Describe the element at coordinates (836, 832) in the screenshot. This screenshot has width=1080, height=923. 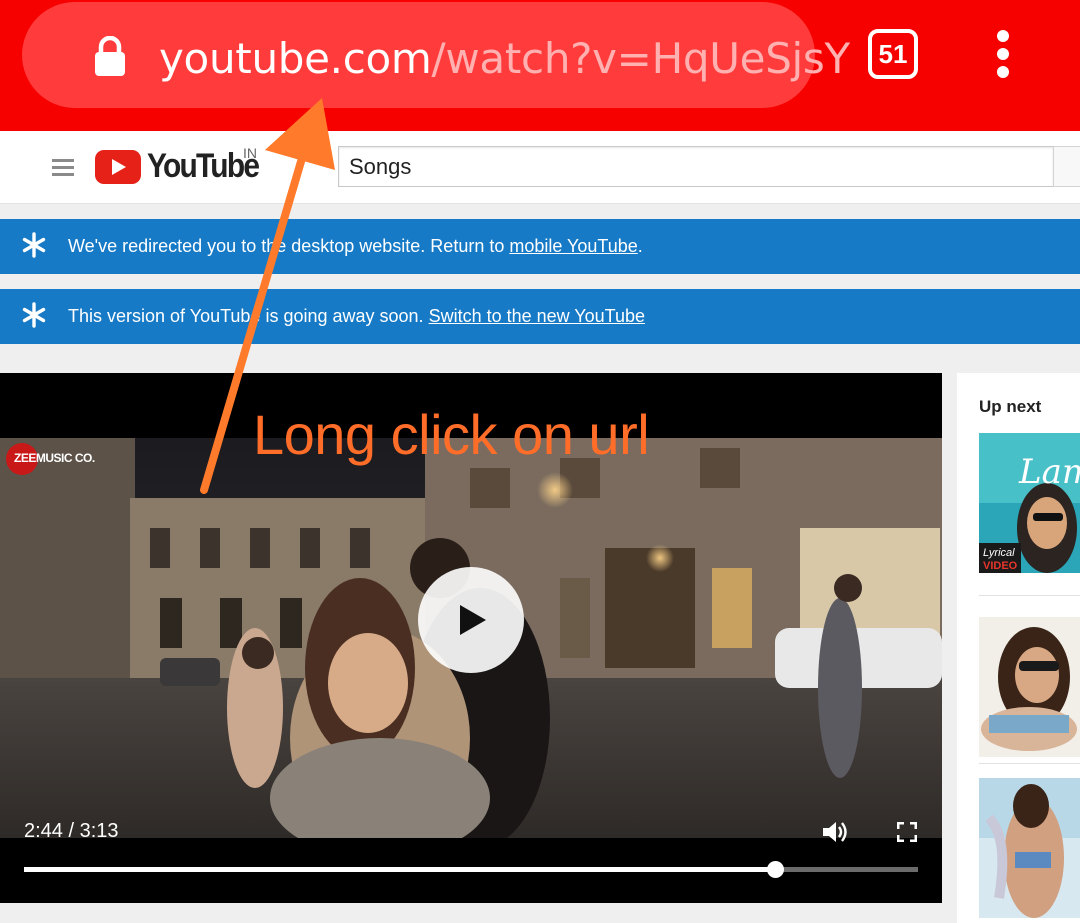
I see `volume-icon` at that location.